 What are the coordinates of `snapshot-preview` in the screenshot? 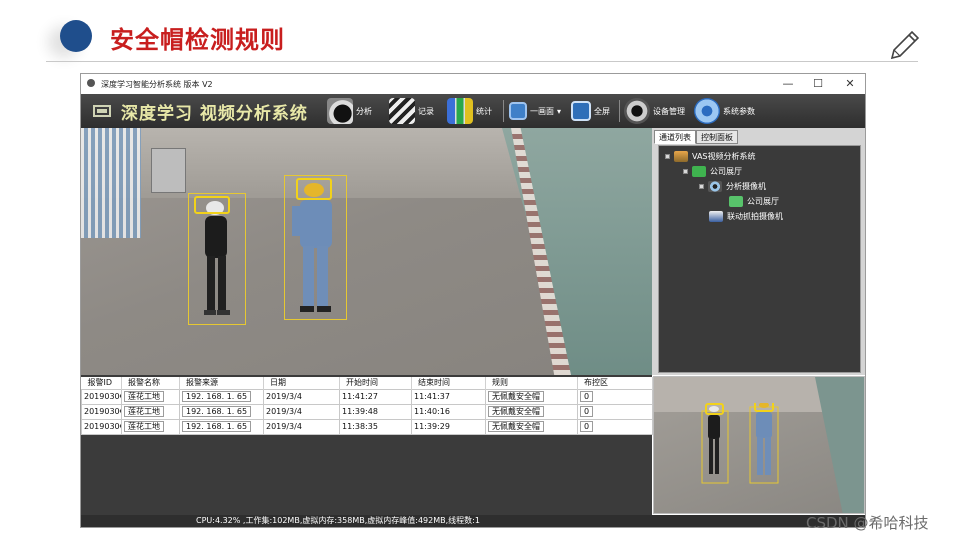 It's located at (759, 445).